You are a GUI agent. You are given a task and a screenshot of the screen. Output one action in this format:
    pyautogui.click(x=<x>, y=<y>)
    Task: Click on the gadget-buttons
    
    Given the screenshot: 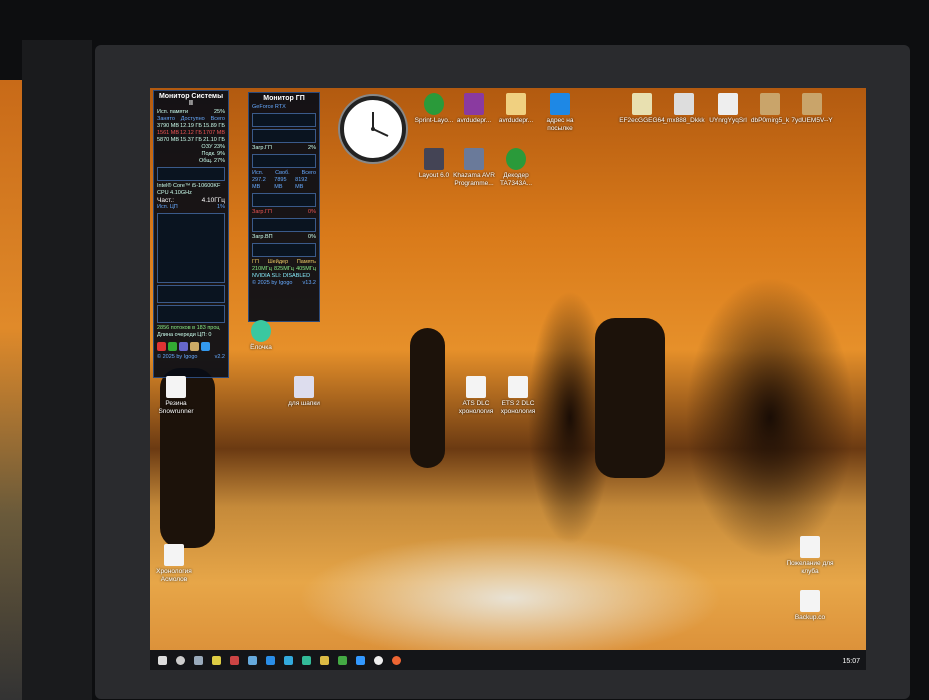 What is the action you would take?
    pyautogui.click(x=191, y=346)
    